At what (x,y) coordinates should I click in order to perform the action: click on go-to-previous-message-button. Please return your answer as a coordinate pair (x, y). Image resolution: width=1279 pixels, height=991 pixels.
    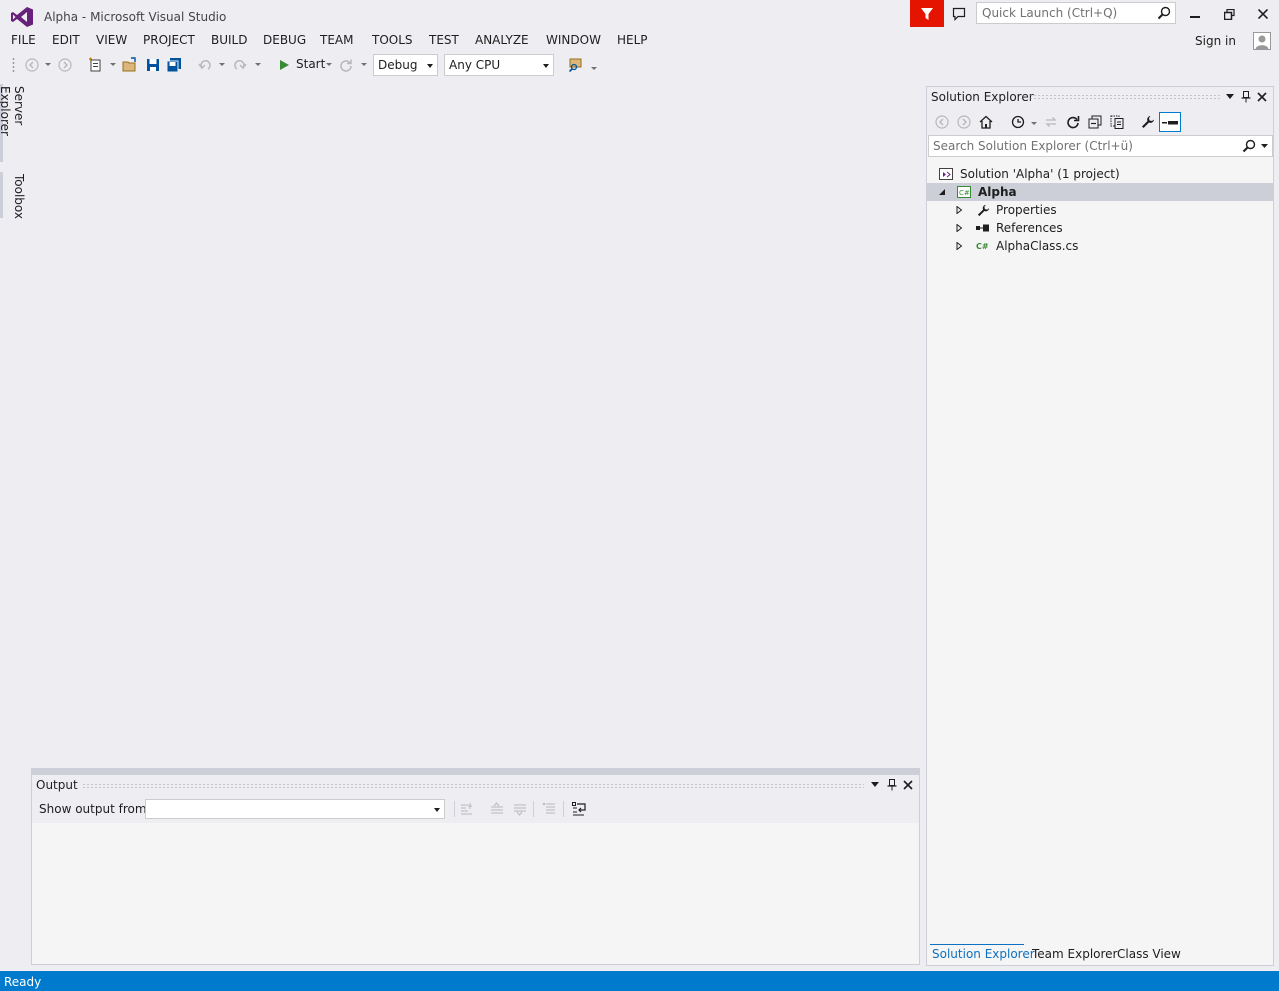
    Looking at the image, I should click on (497, 809).